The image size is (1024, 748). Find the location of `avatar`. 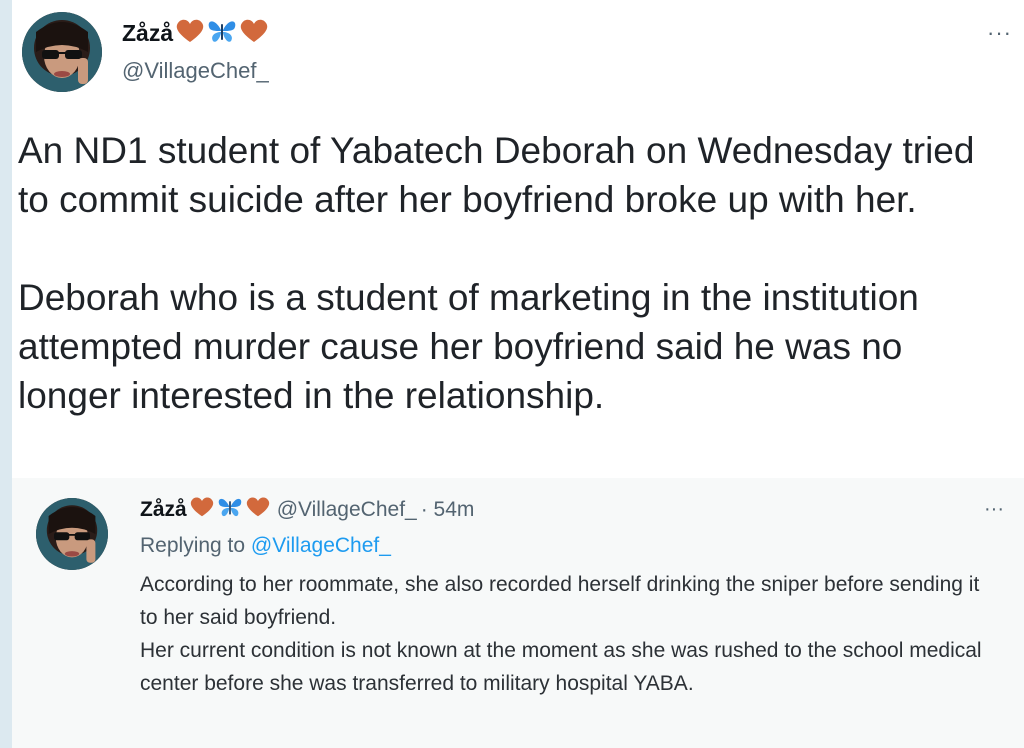

avatar is located at coordinates (62, 52).